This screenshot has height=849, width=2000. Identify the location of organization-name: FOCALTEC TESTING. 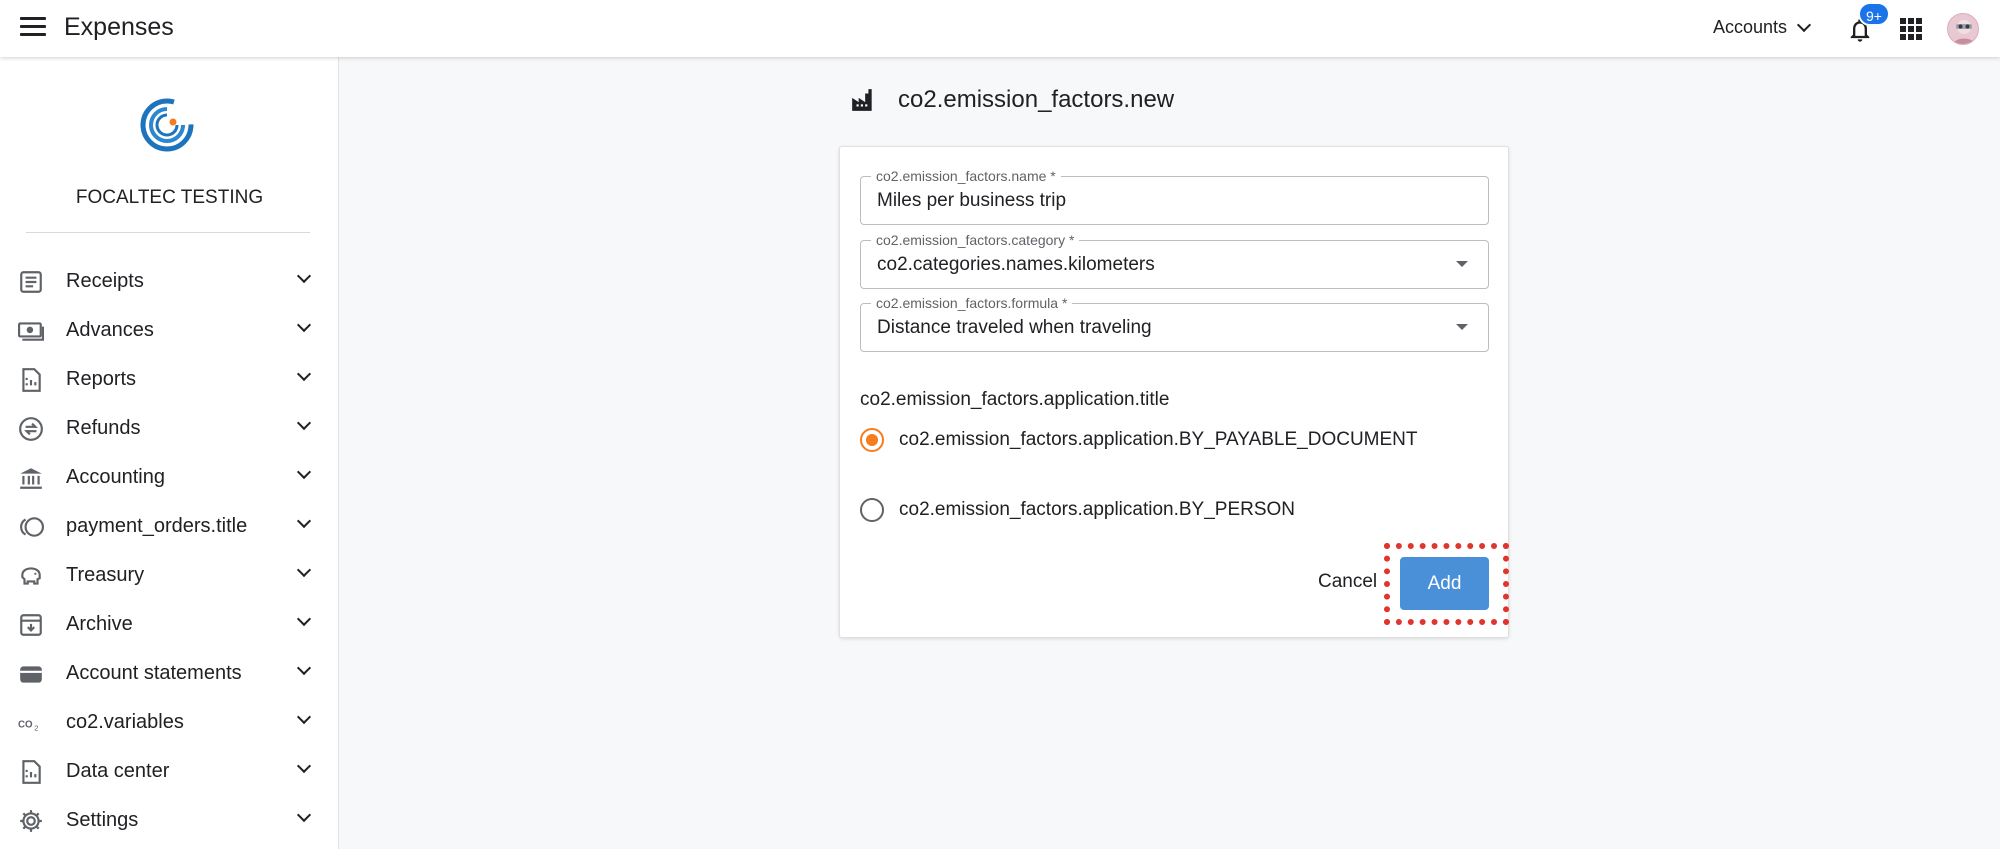
(169, 197).